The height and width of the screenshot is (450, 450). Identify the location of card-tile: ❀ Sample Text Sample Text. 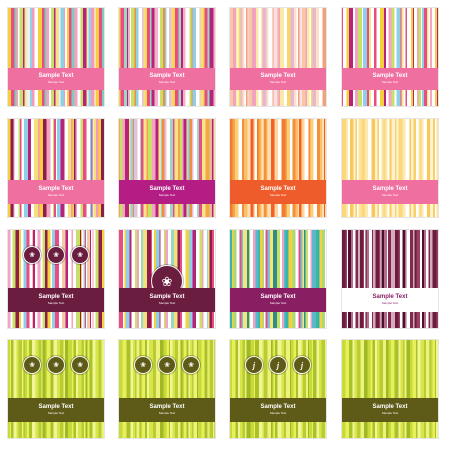
(167, 279).